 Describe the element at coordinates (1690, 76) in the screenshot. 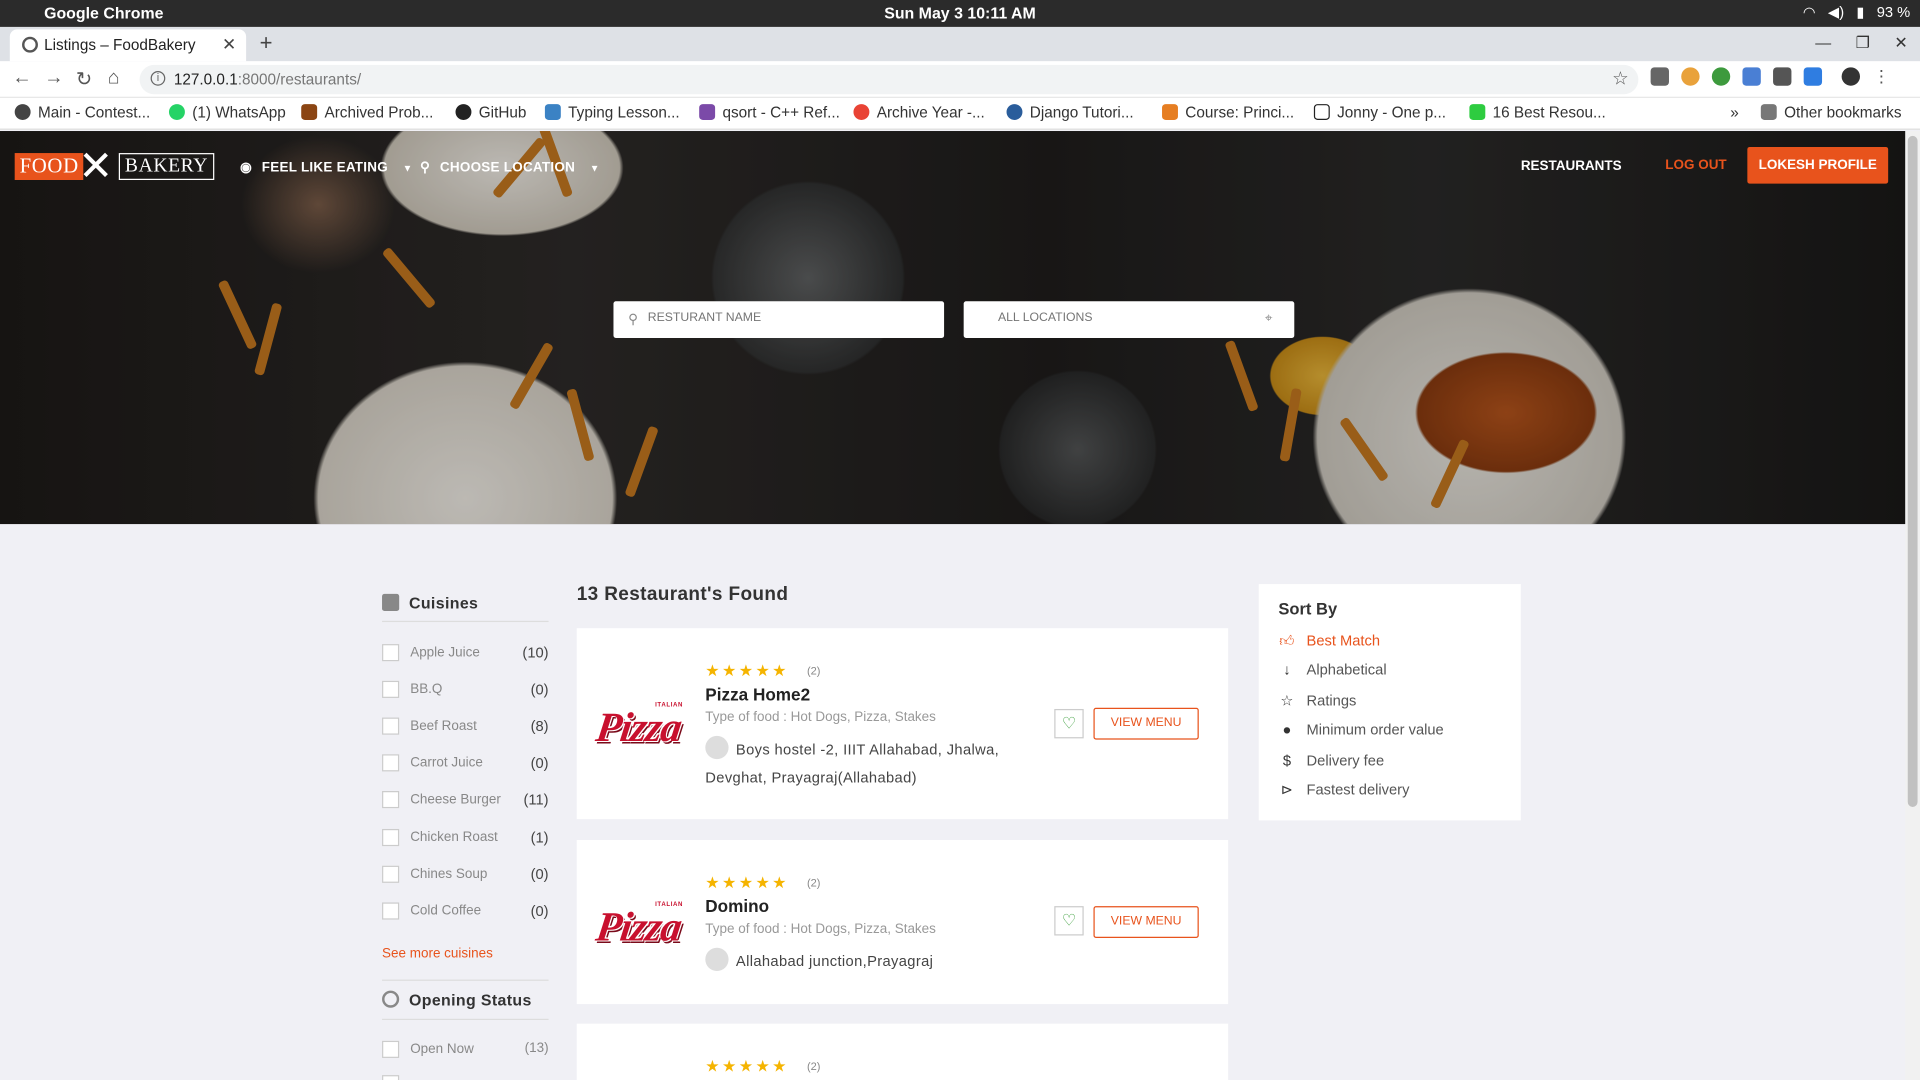

I see `extension-cookie-icon` at that location.